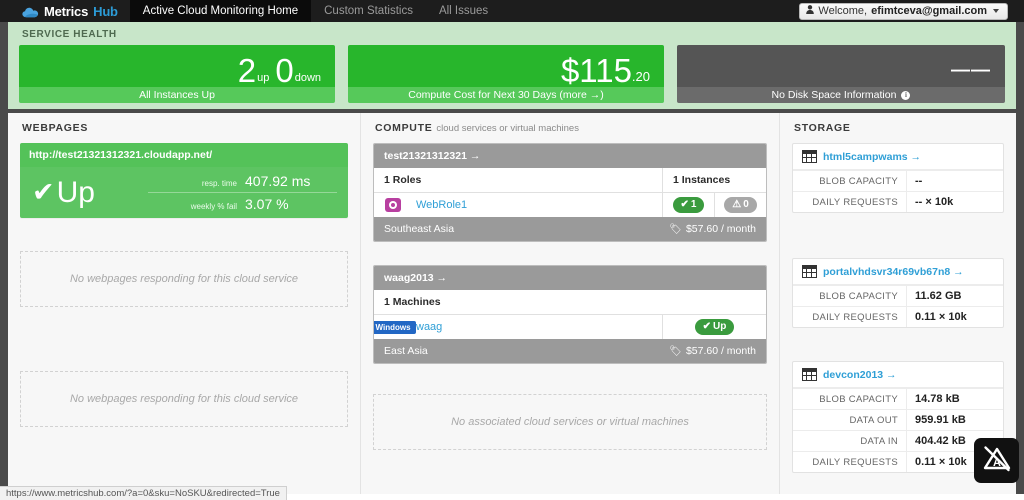  I want to click on status-badge-warning: ⚠ 0, so click(740, 205).